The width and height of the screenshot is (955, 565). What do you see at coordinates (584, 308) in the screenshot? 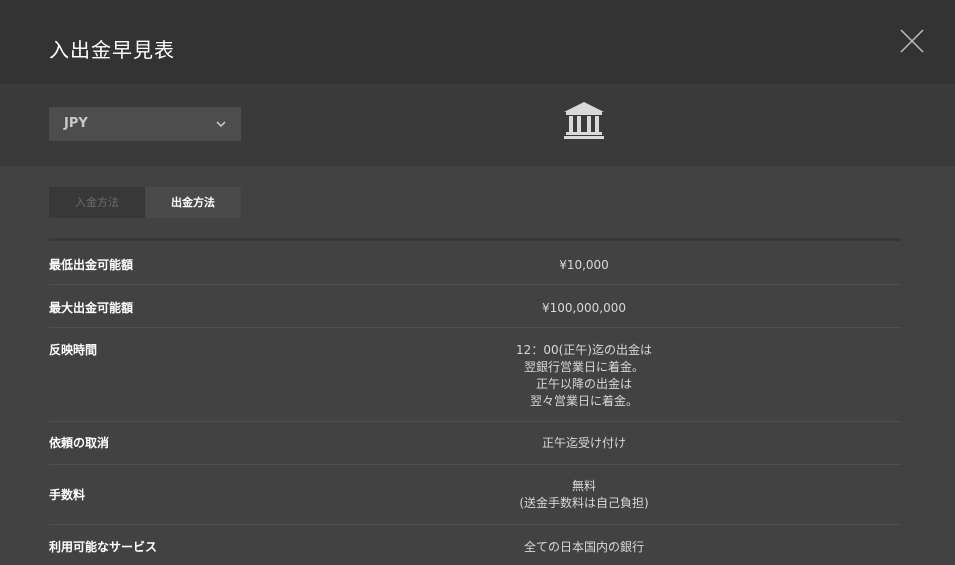
I see `row-value: ¥100,000,000` at bounding box center [584, 308].